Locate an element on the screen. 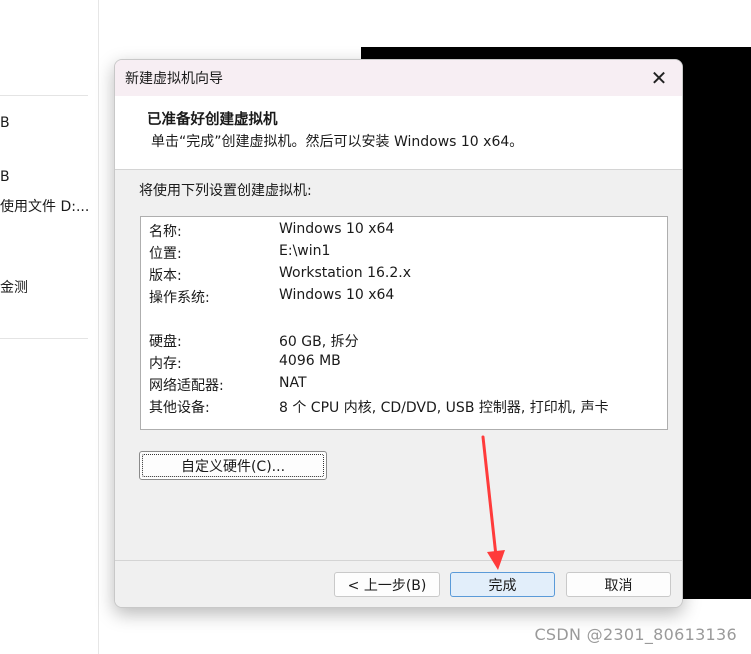 Image resolution: width=751 pixels, height=654 pixels. header-title: 已准备好创建虚拟机 is located at coordinates (212, 120).